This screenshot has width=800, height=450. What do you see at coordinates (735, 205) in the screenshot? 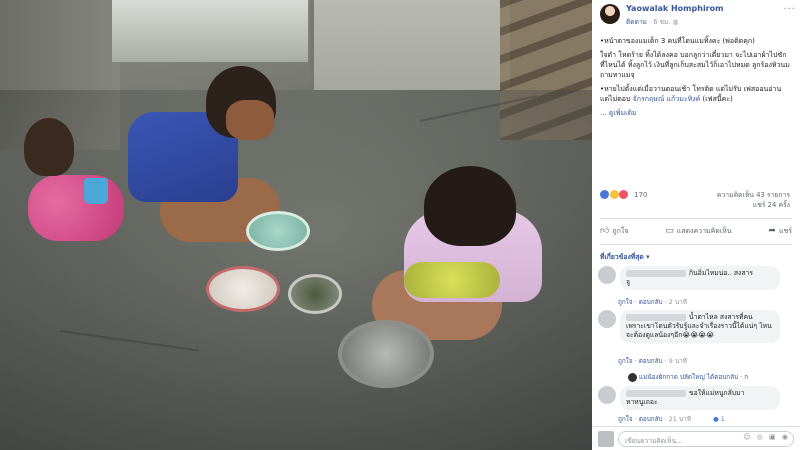
I see `share-count: แชร์ 24 ครั้ง` at bounding box center [735, 205].